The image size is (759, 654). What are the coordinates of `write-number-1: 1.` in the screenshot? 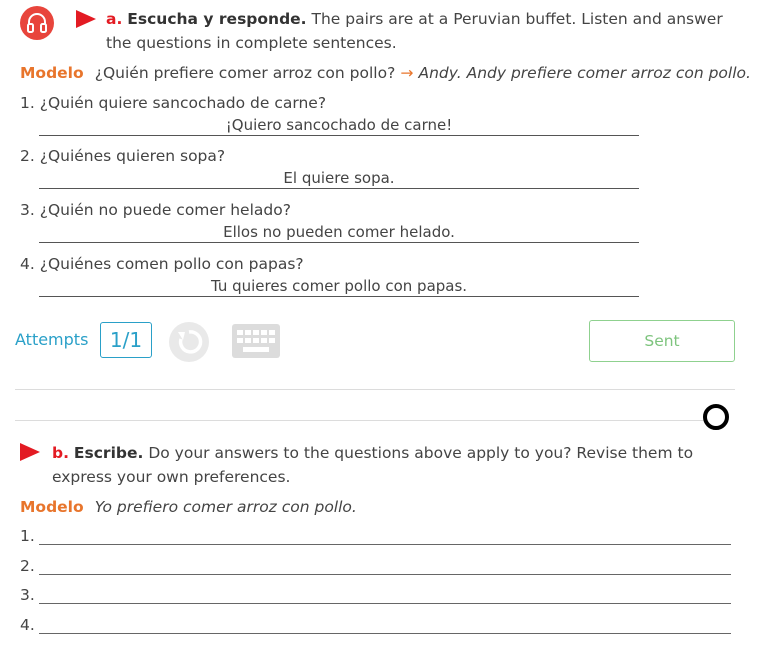 It's located at (27, 536).